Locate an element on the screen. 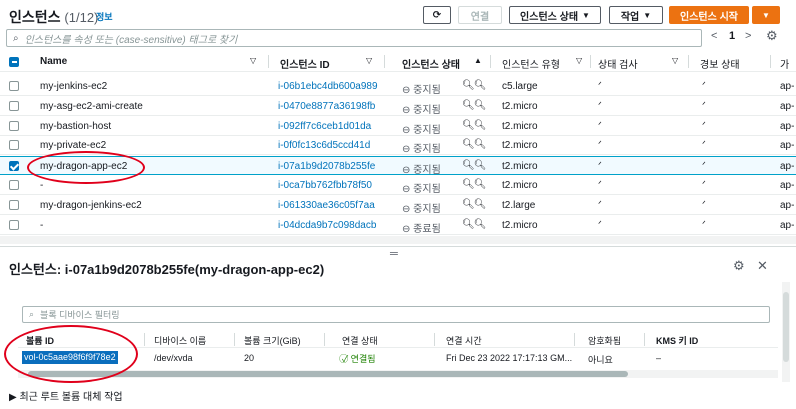 This screenshot has width=796, height=409. column-header-availability-zone: 가 is located at coordinates (784, 63).